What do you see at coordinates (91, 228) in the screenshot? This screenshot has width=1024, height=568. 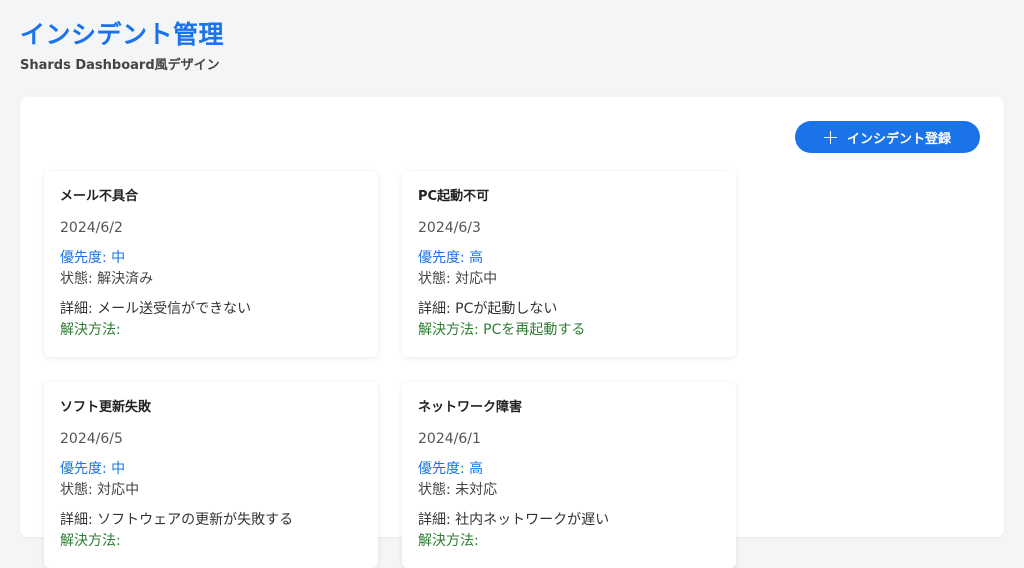 I see `incident-date: 2024/6/2` at bounding box center [91, 228].